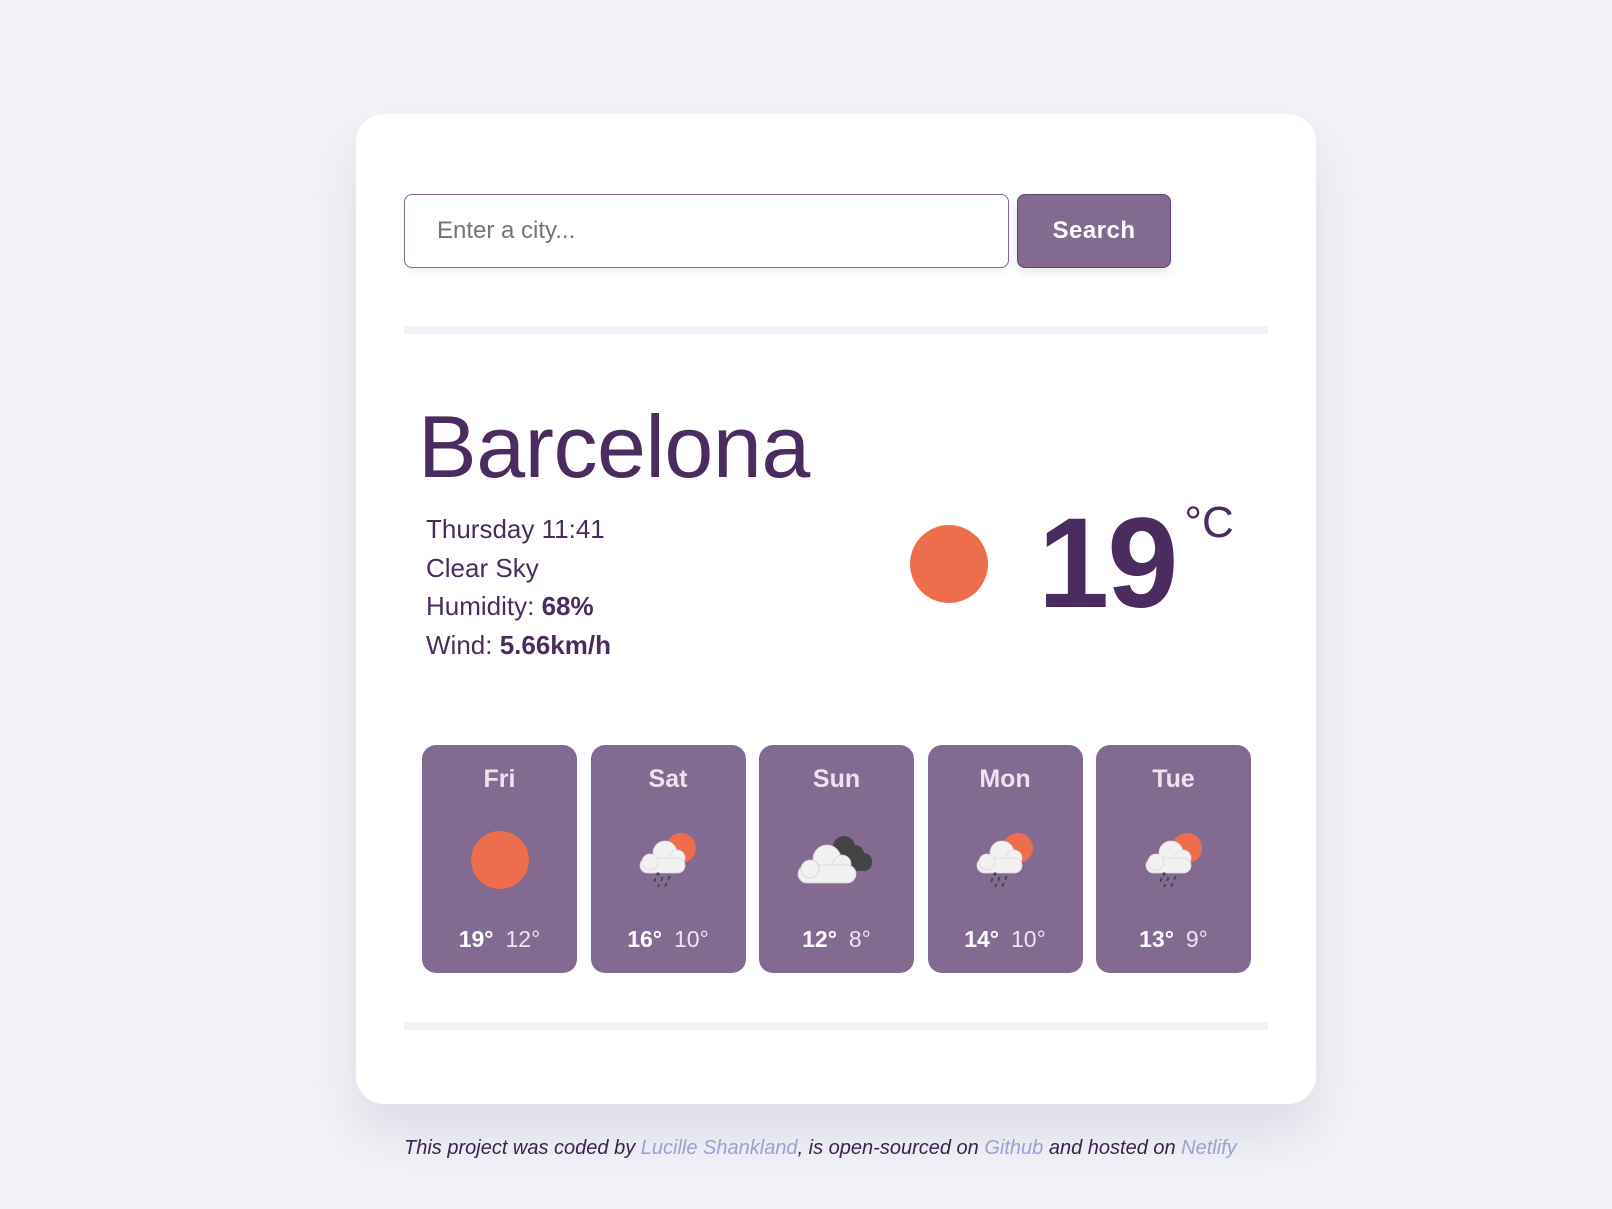 The width and height of the screenshot is (1612, 1209). Describe the element at coordinates (668, 779) in the screenshot. I see `forecast-day-name: Sat` at that location.